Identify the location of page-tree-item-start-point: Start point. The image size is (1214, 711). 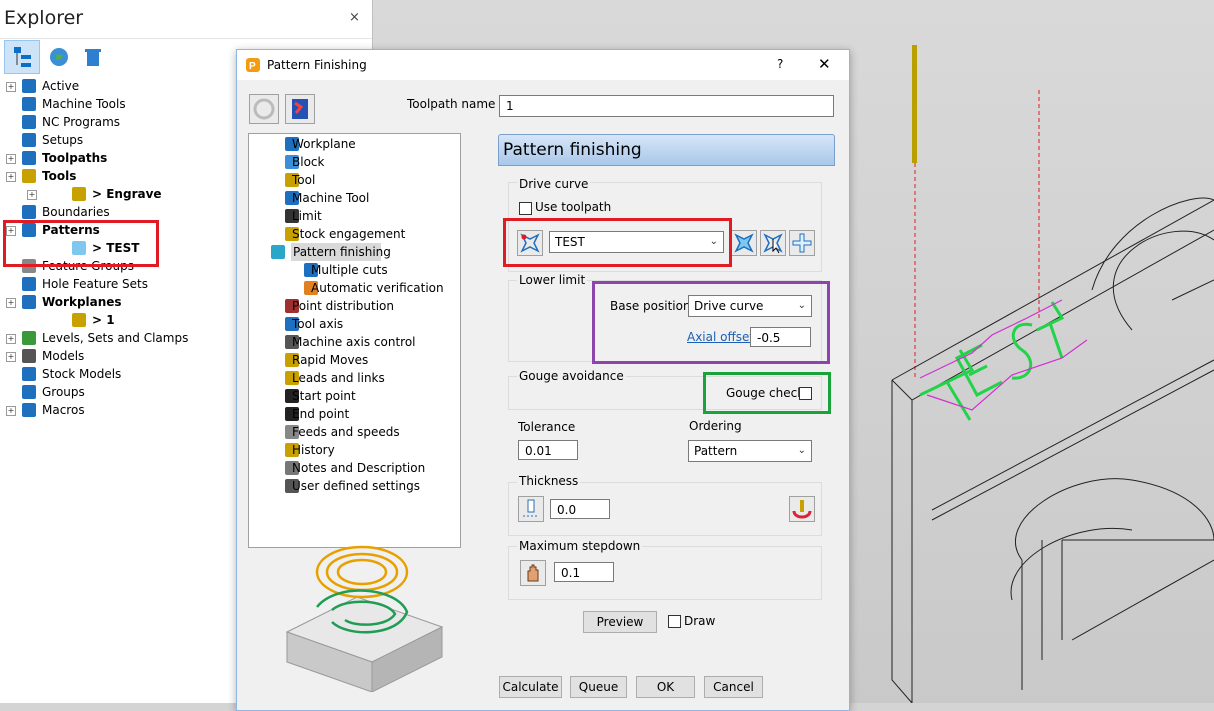
(353, 396).